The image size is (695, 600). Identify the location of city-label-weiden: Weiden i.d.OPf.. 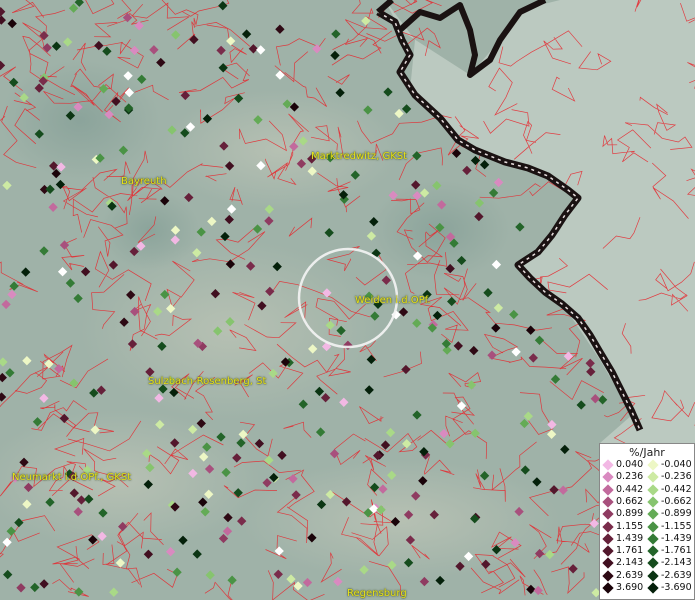
(393, 300).